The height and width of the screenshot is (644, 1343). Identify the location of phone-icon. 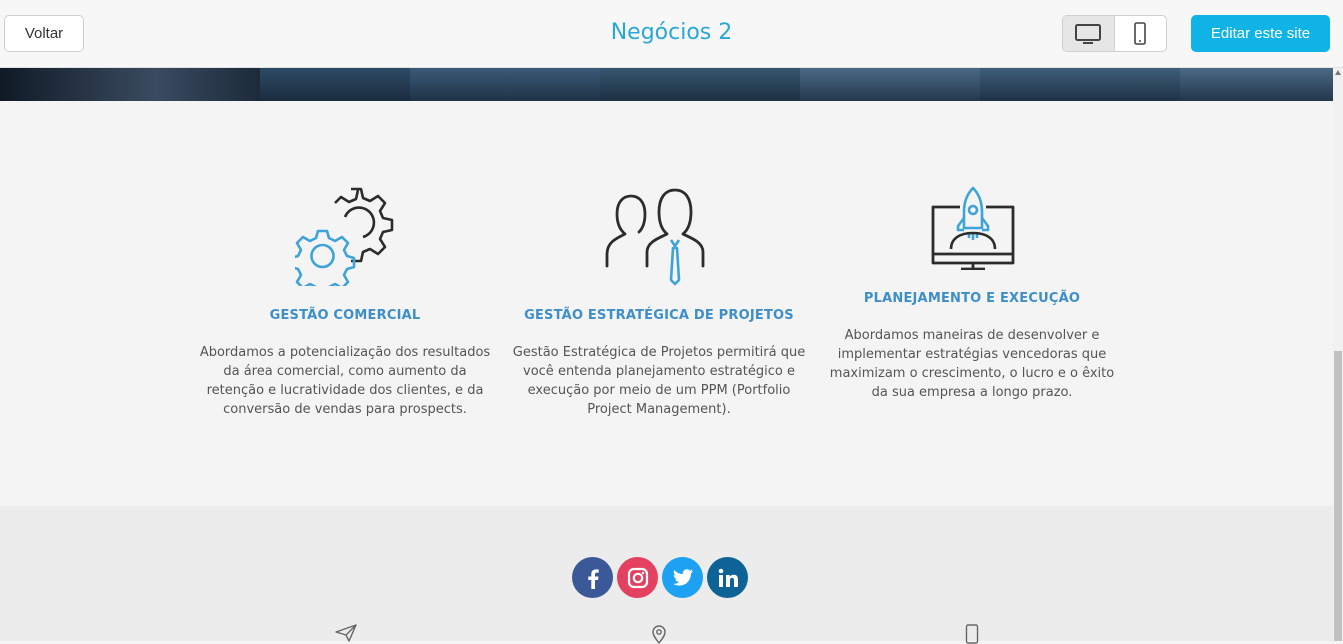
(972, 634).